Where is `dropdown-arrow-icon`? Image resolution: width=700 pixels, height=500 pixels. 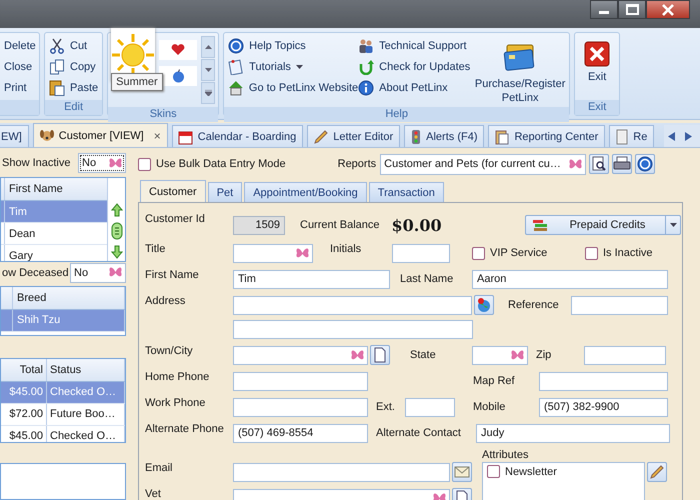
dropdown-arrow-icon is located at coordinates (672, 225).